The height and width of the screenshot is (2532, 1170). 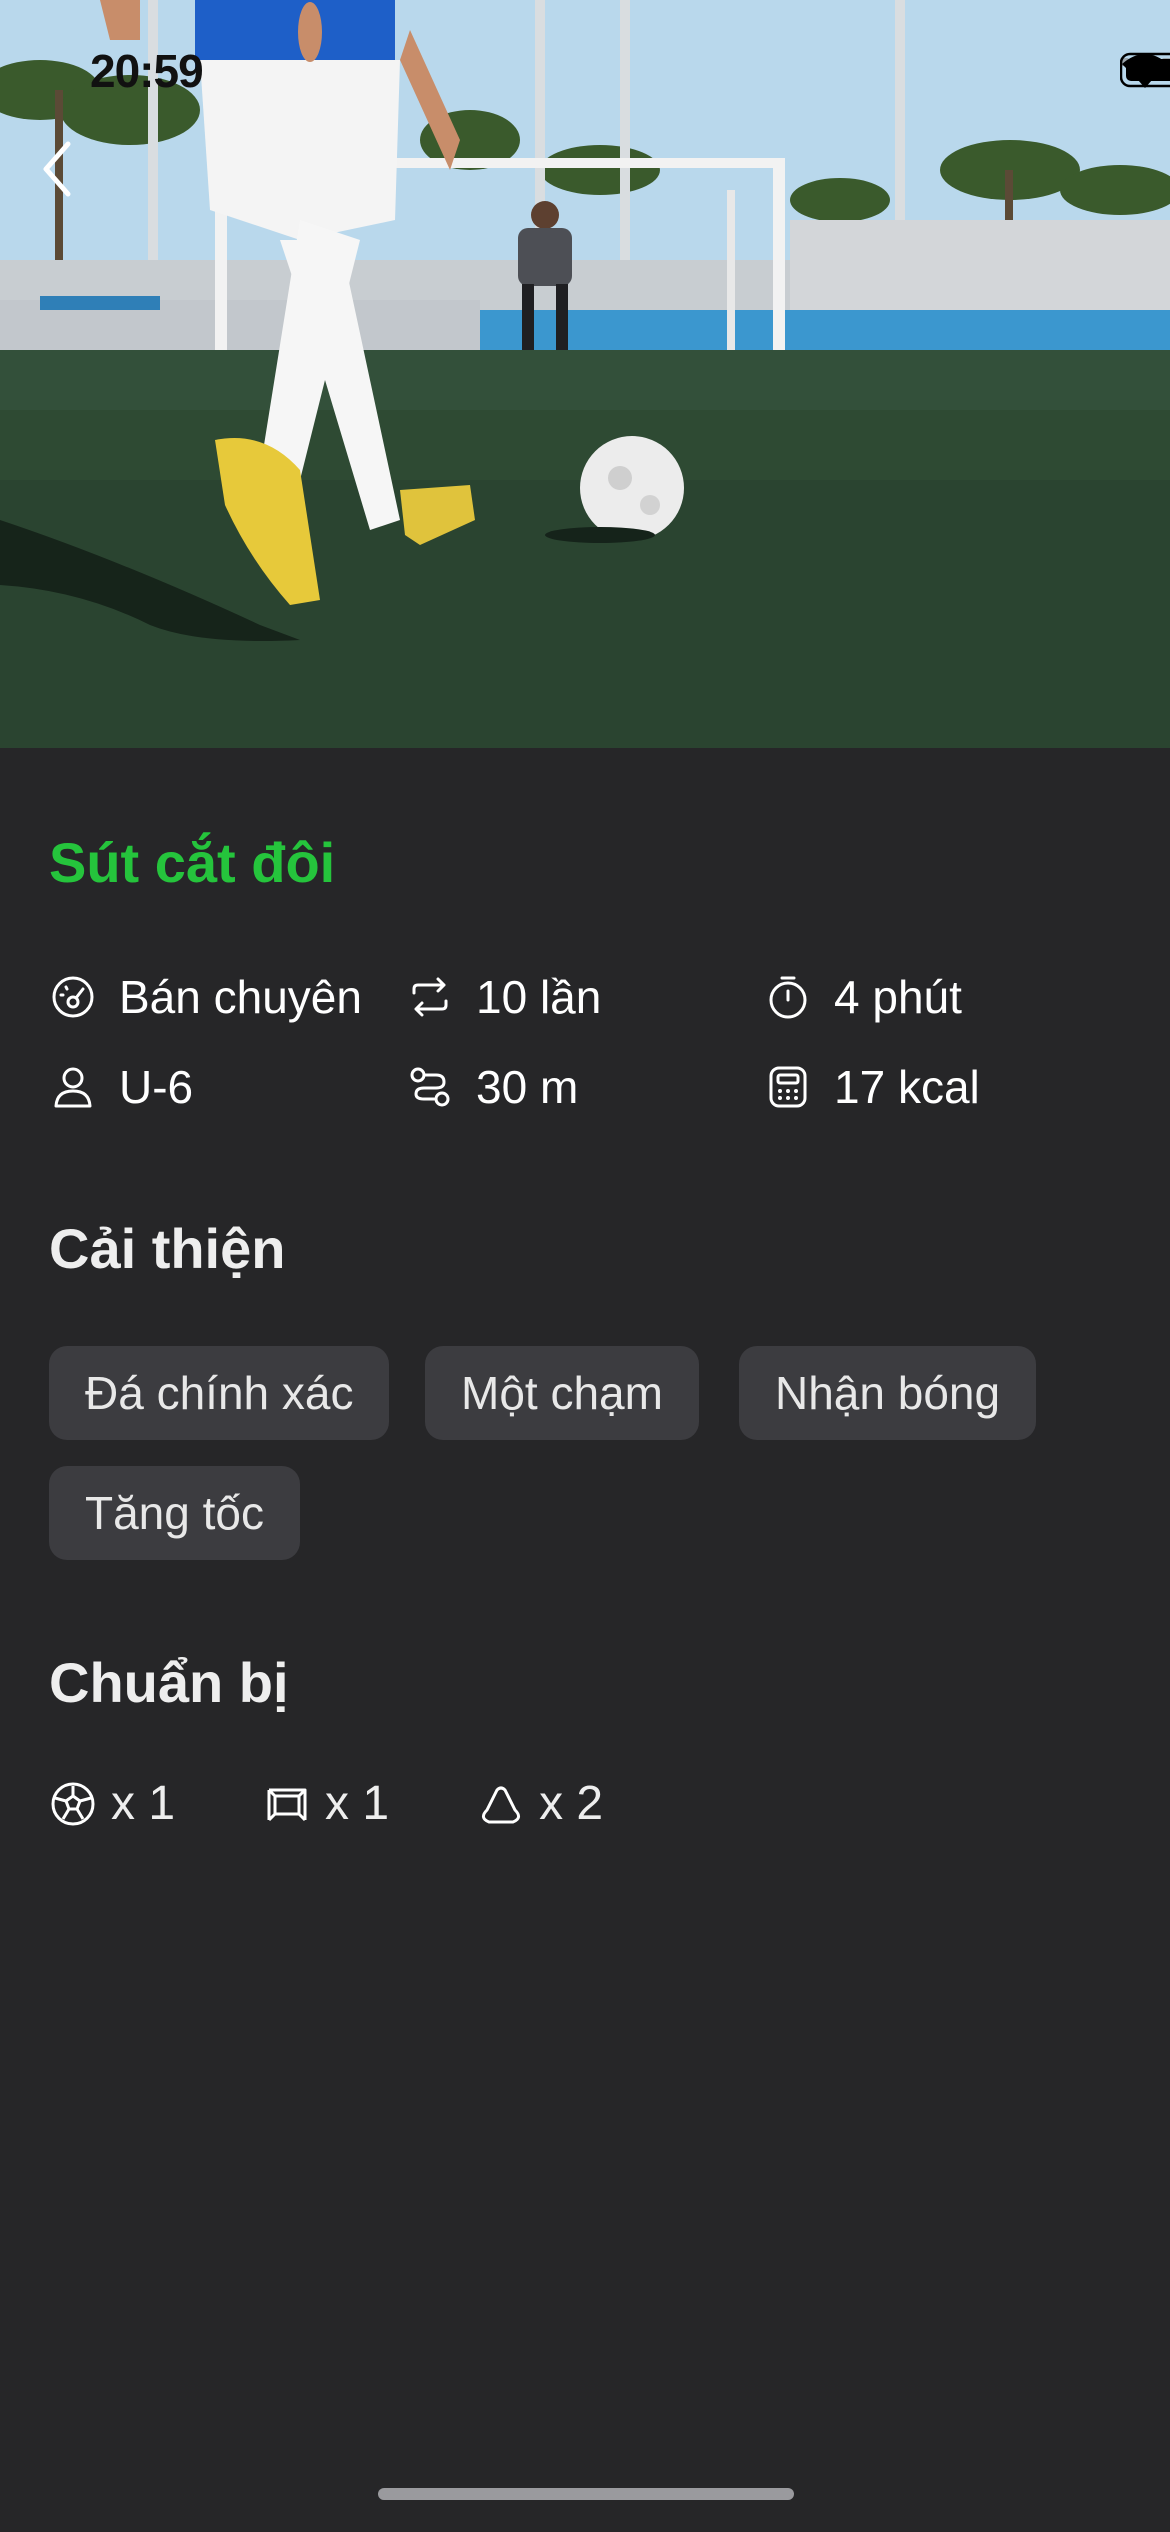 I want to click on equipment-list: x 1 x 1 x 2, so click(x=370, y=1803).